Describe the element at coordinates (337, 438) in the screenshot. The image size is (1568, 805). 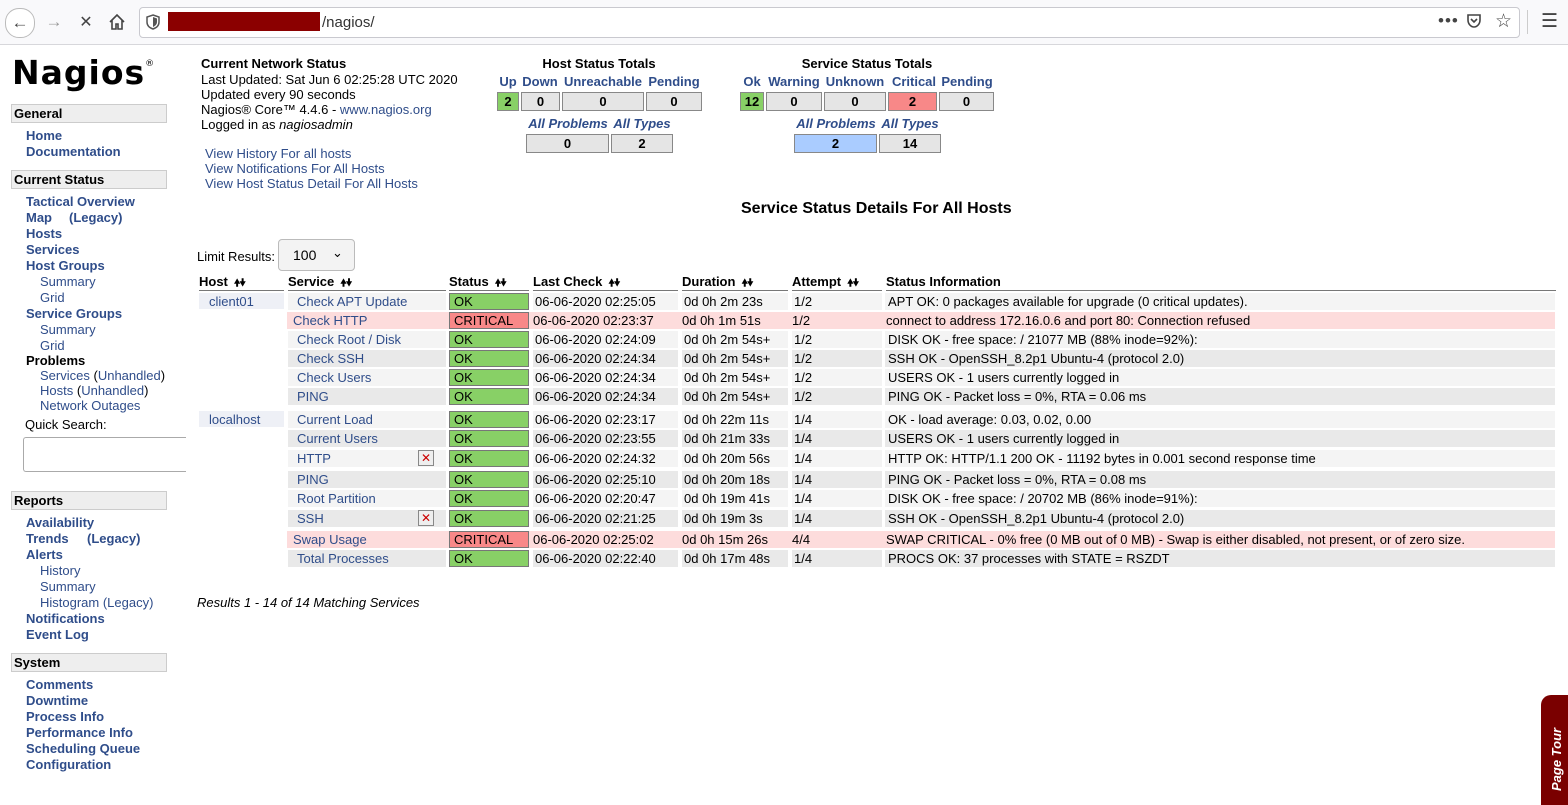
I see `service-link: Current Users` at that location.